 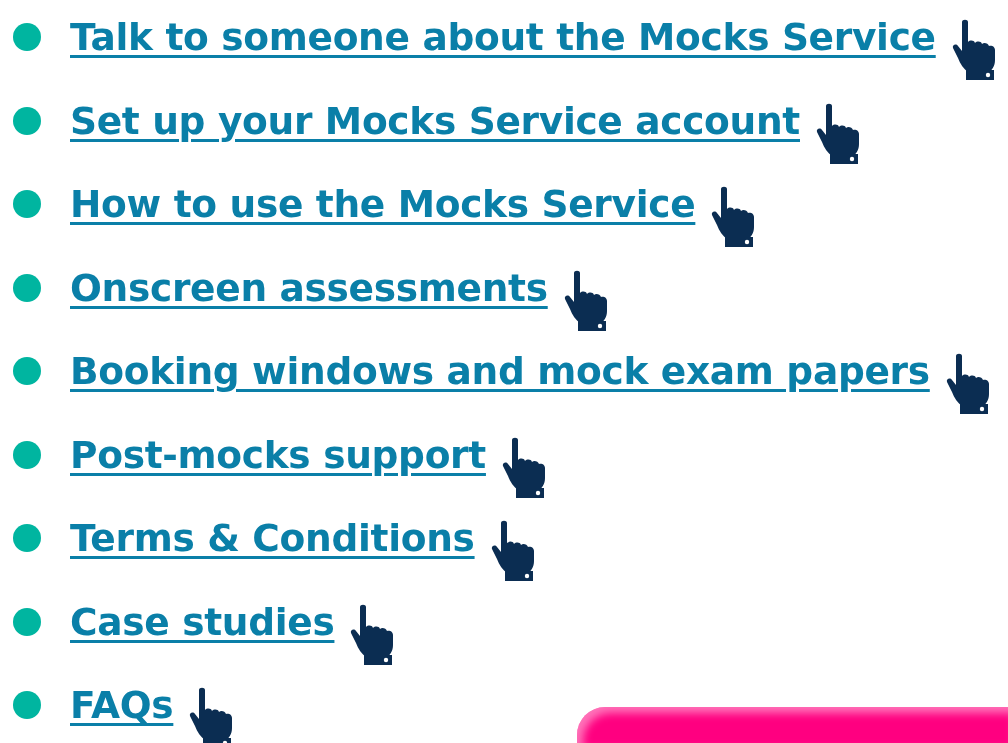 What do you see at coordinates (202, 621) in the screenshot?
I see `link: Case studies` at bounding box center [202, 621].